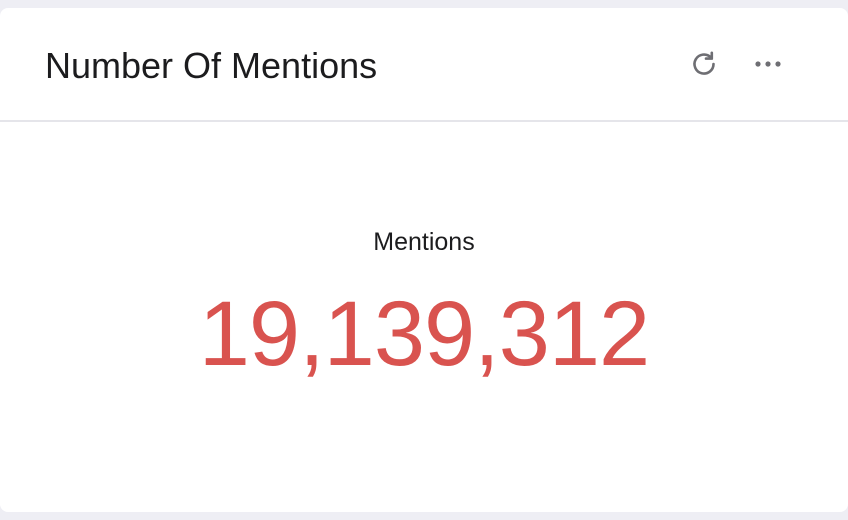  Describe the element at coordinates (424, 242) in the screenshot. I see `metric-label: Mentions` at that location.